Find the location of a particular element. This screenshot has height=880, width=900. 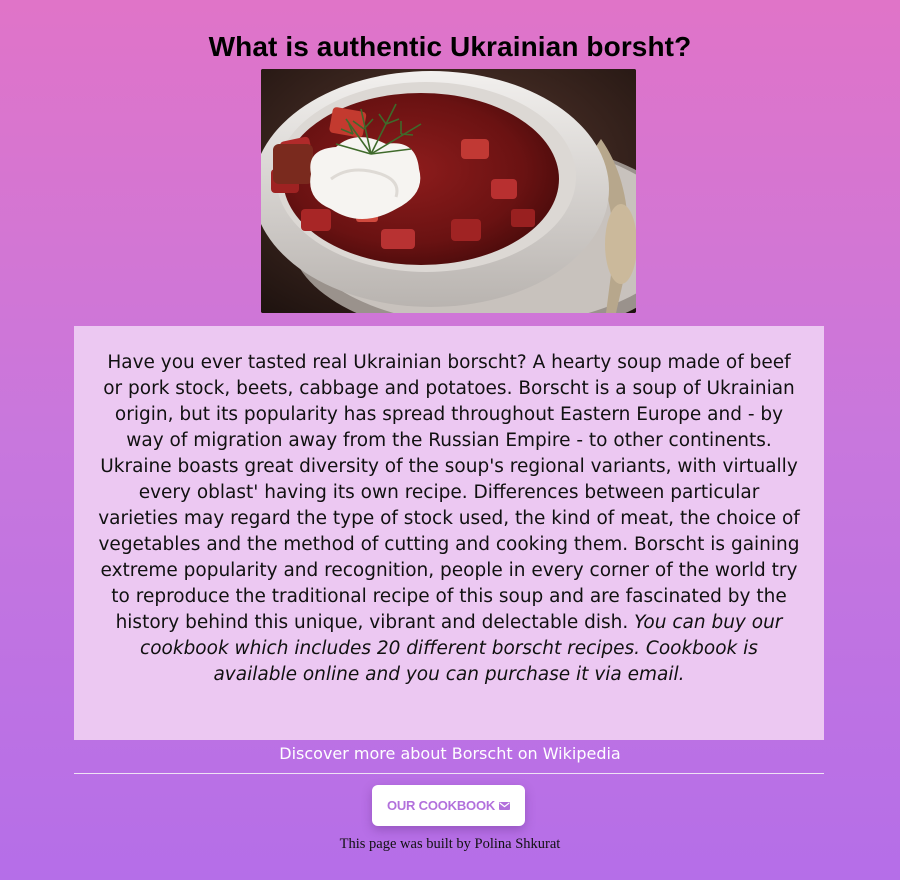

our-cookbook-button: OUR COOKBOOK is located at coordinates (448, 805).